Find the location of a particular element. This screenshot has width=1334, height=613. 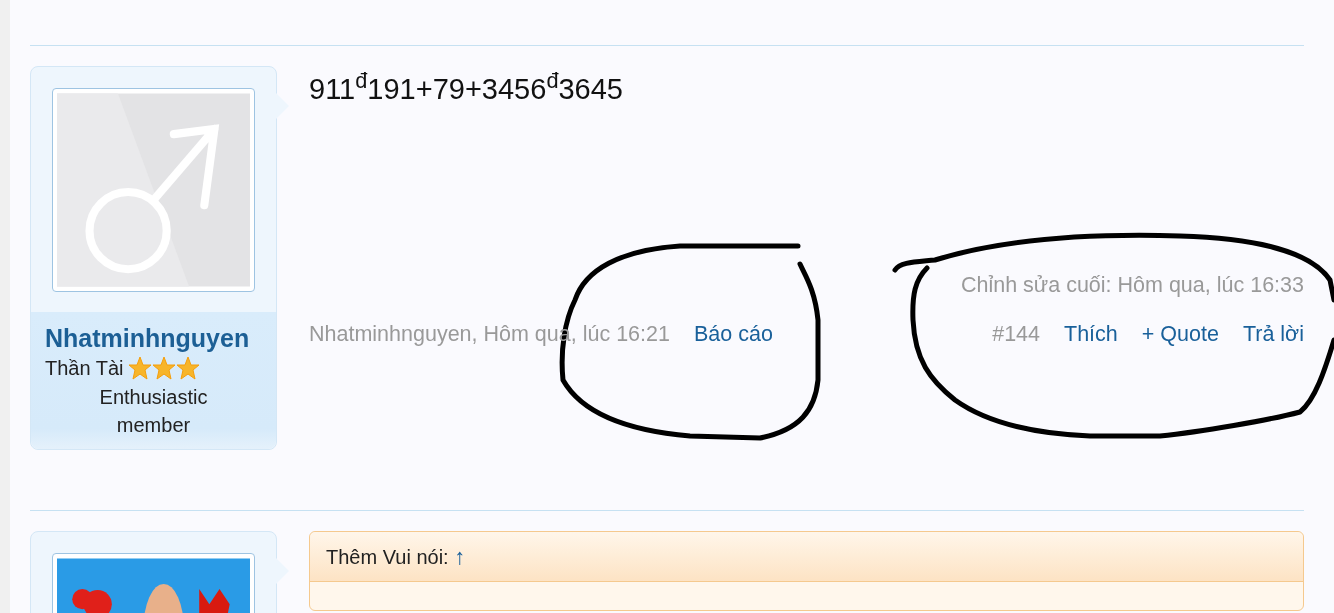

user-title: Thần Tài is located at coordinates (84, 368).